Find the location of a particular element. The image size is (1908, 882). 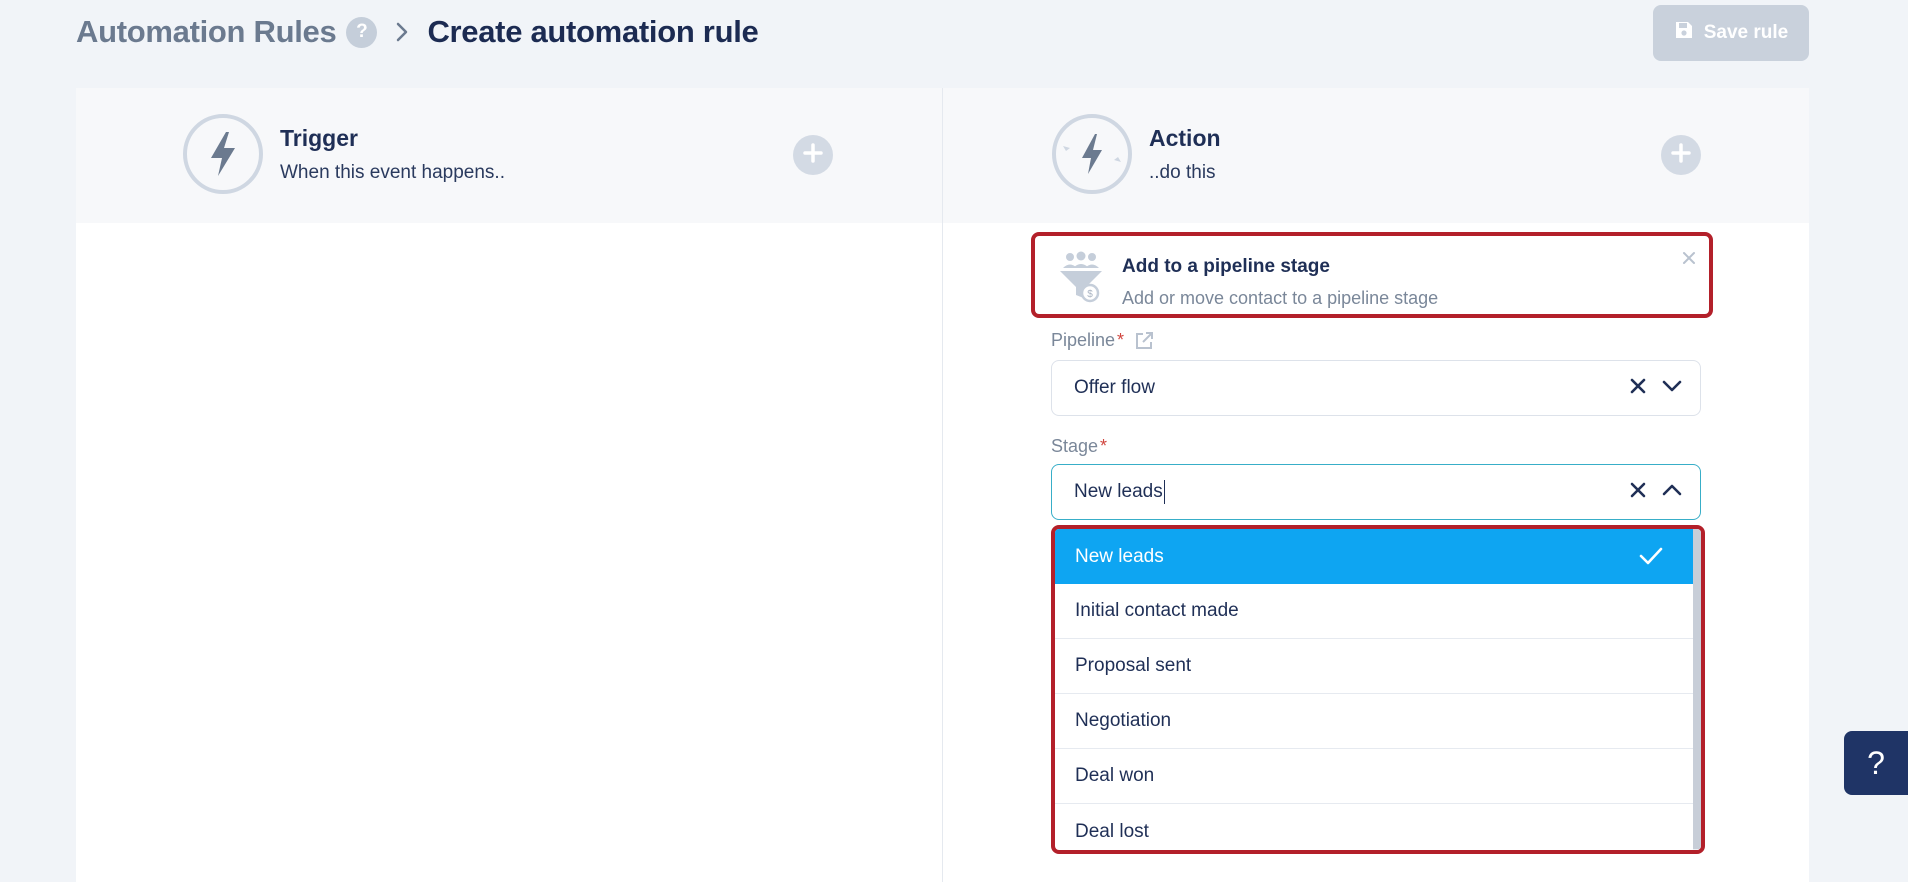

stage-option-deal-won: Deal won is located at coordinates (1374, 776).